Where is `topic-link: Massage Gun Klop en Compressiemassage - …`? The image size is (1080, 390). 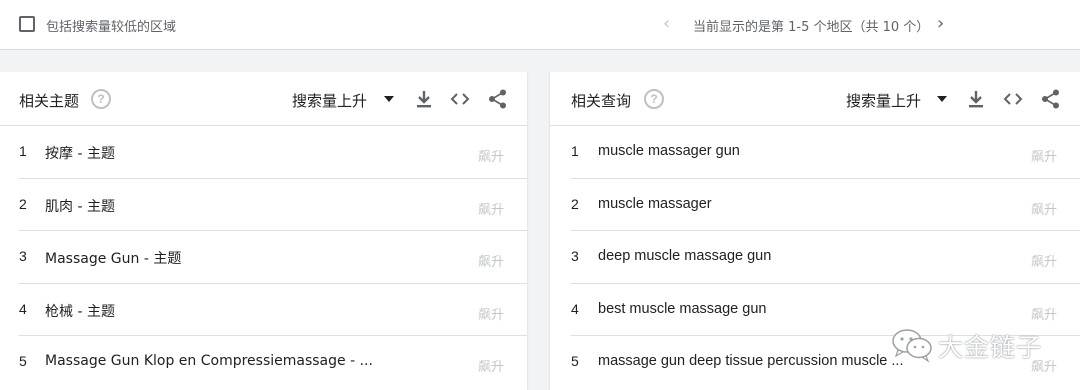 topic-link: Massage Gun Klop en Compressiemassage - … is located at coordinates (209, 361).